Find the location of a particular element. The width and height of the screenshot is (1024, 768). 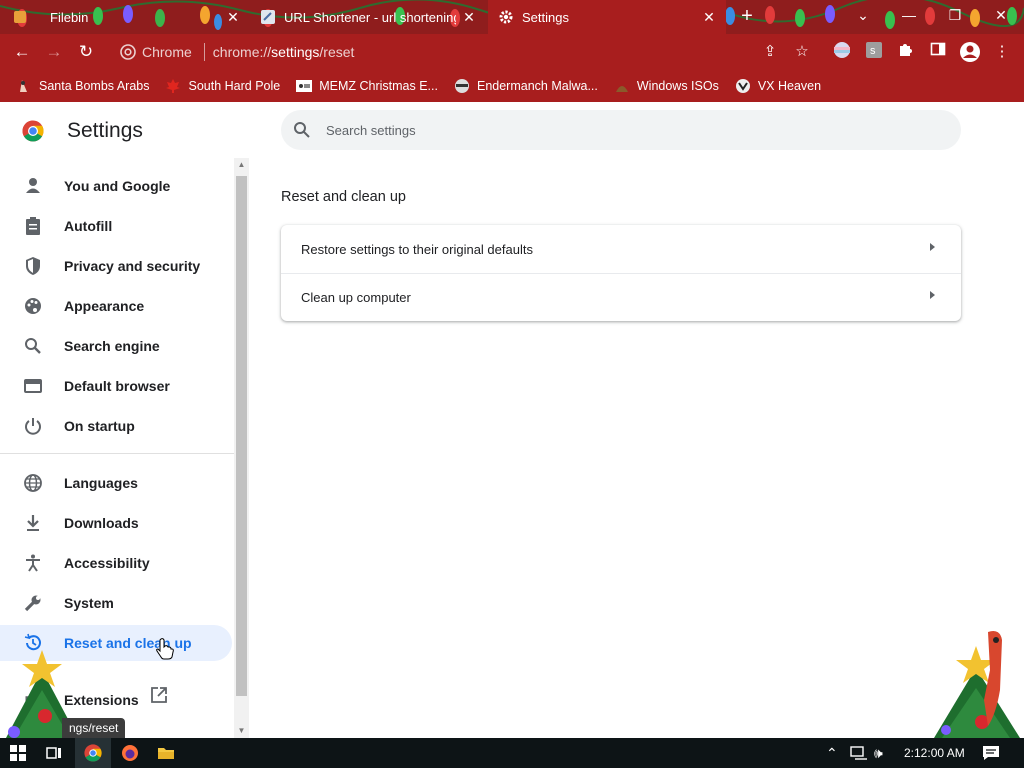

back-button: ← is located at coordinates (22, 52).